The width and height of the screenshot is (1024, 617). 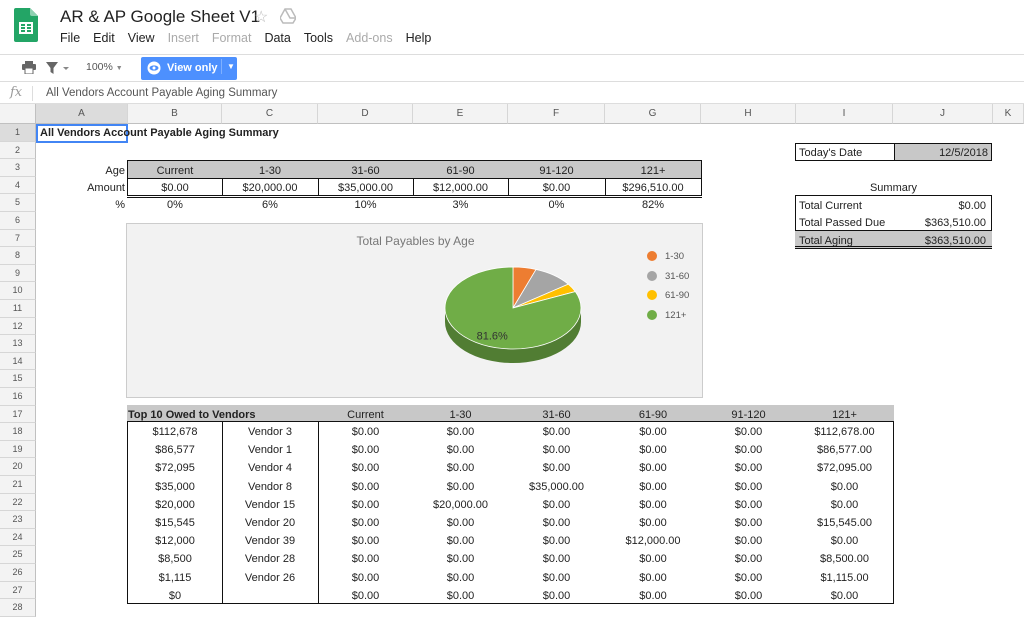 I want to click on row-header-22: 22, so click(x=18, y=502).